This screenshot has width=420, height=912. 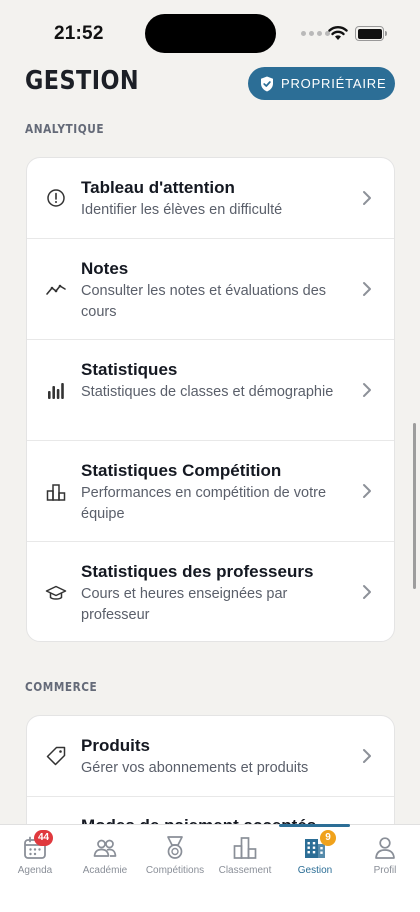 What do you see at coordinates (334, 83) in the screenshot?
I see `role-badge-label: PROPRIÉTAIRE` at bounding box center [334, 83].